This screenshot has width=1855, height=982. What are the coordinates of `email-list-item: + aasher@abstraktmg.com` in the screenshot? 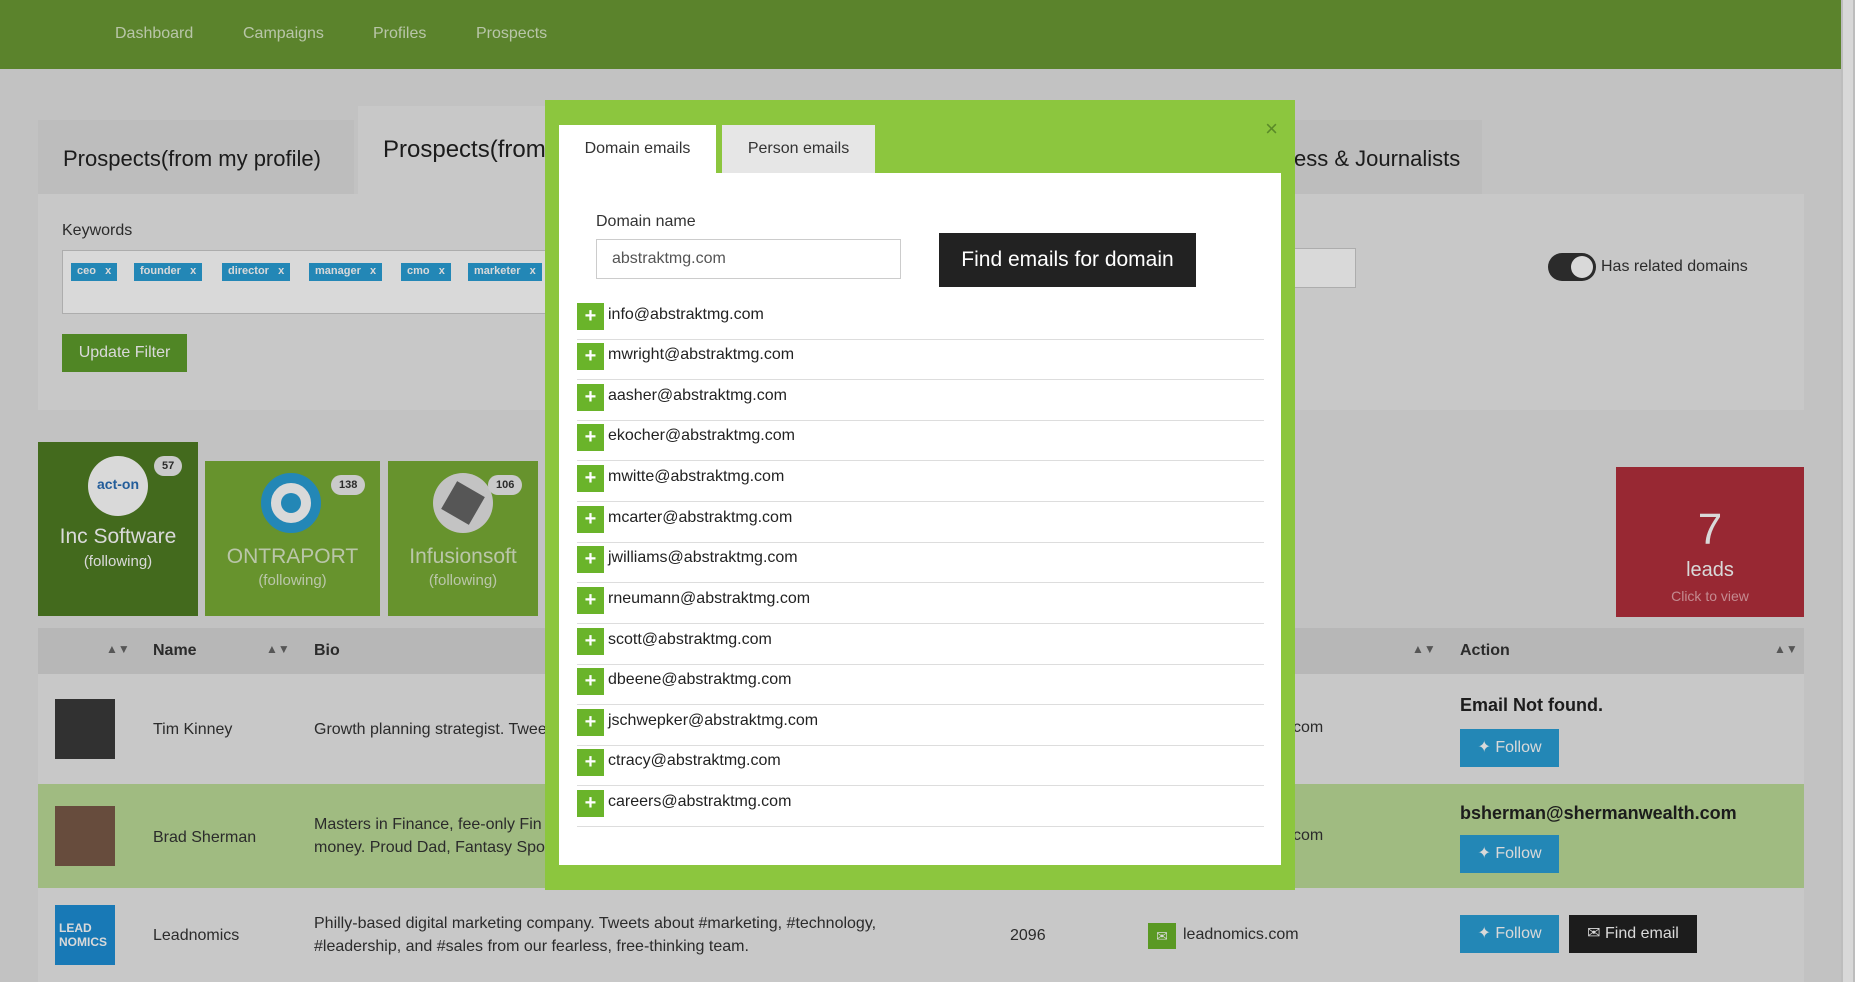 It's located at (920, 401).